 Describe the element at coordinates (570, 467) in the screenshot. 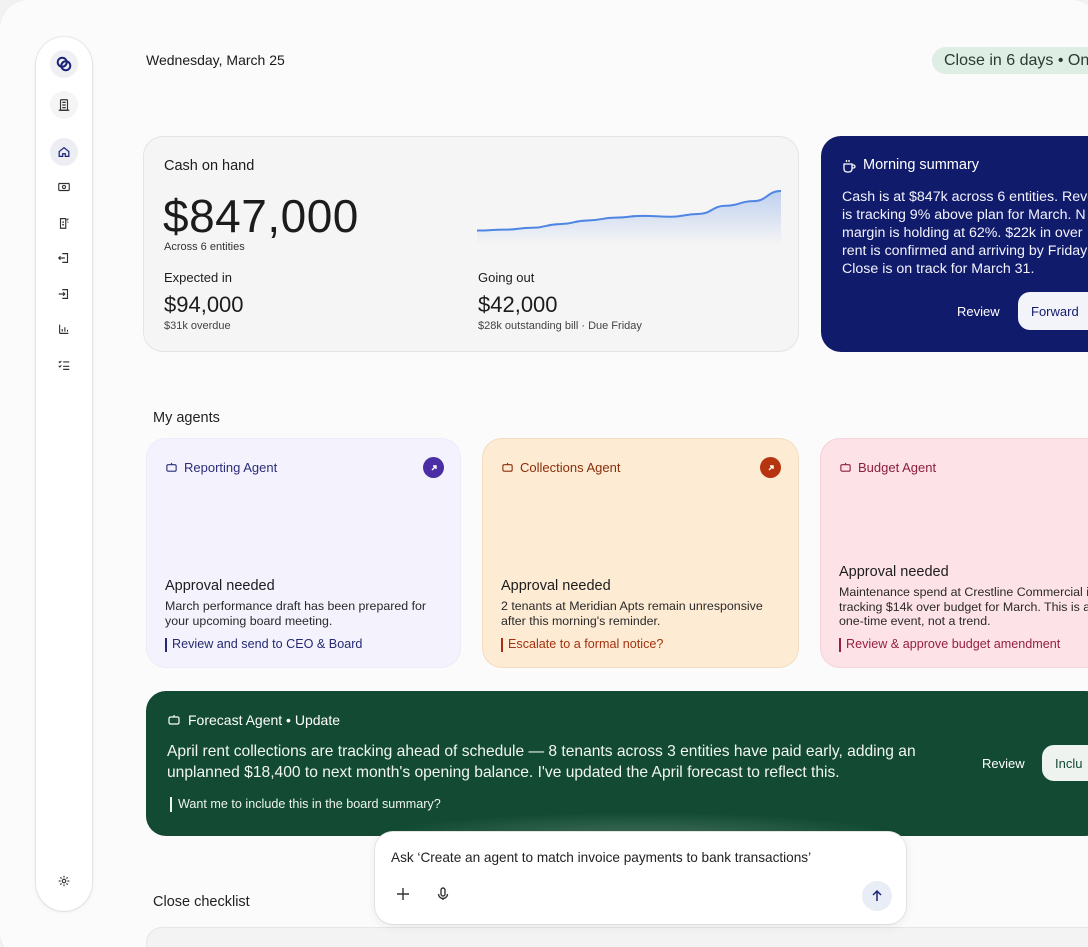

I see `agent-name: Collections Agent` at that location.